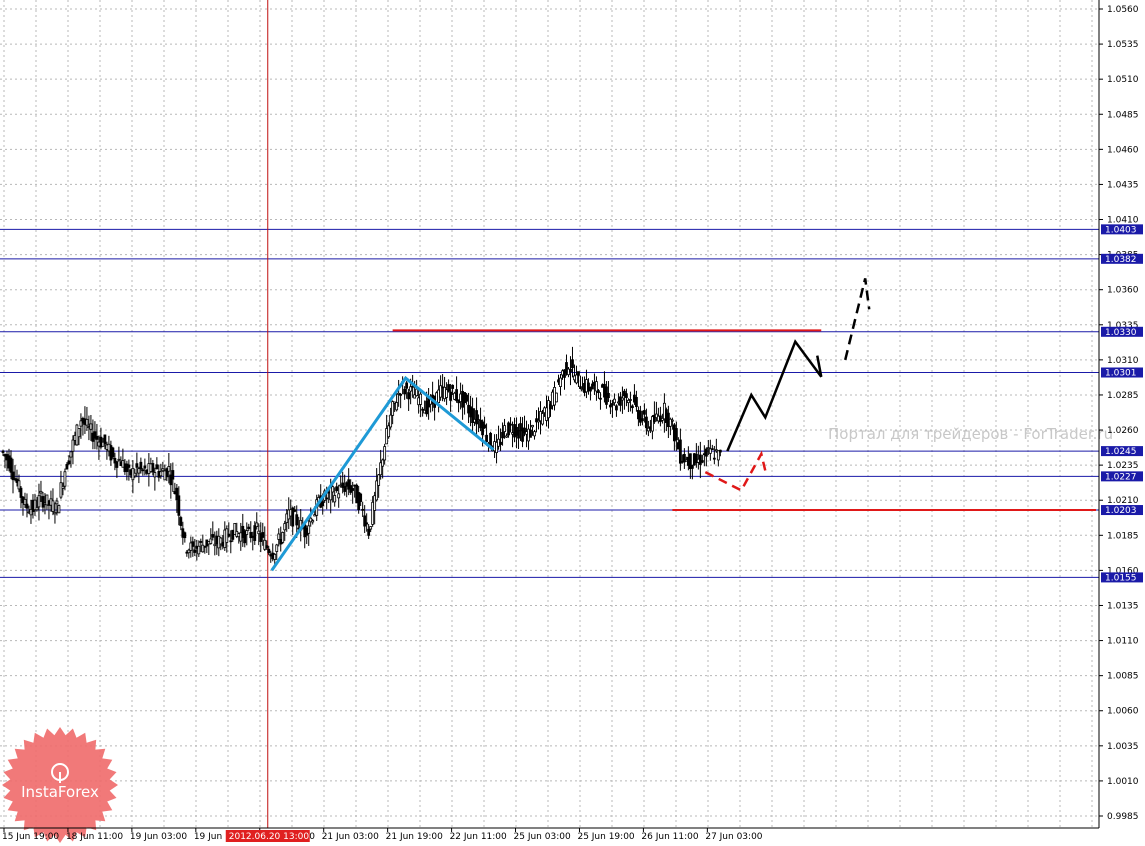 Image resolution: width=1145 pixels, height=846 pixels. I want to click on y-tick-label: 1.0310, so click(1123, 361).